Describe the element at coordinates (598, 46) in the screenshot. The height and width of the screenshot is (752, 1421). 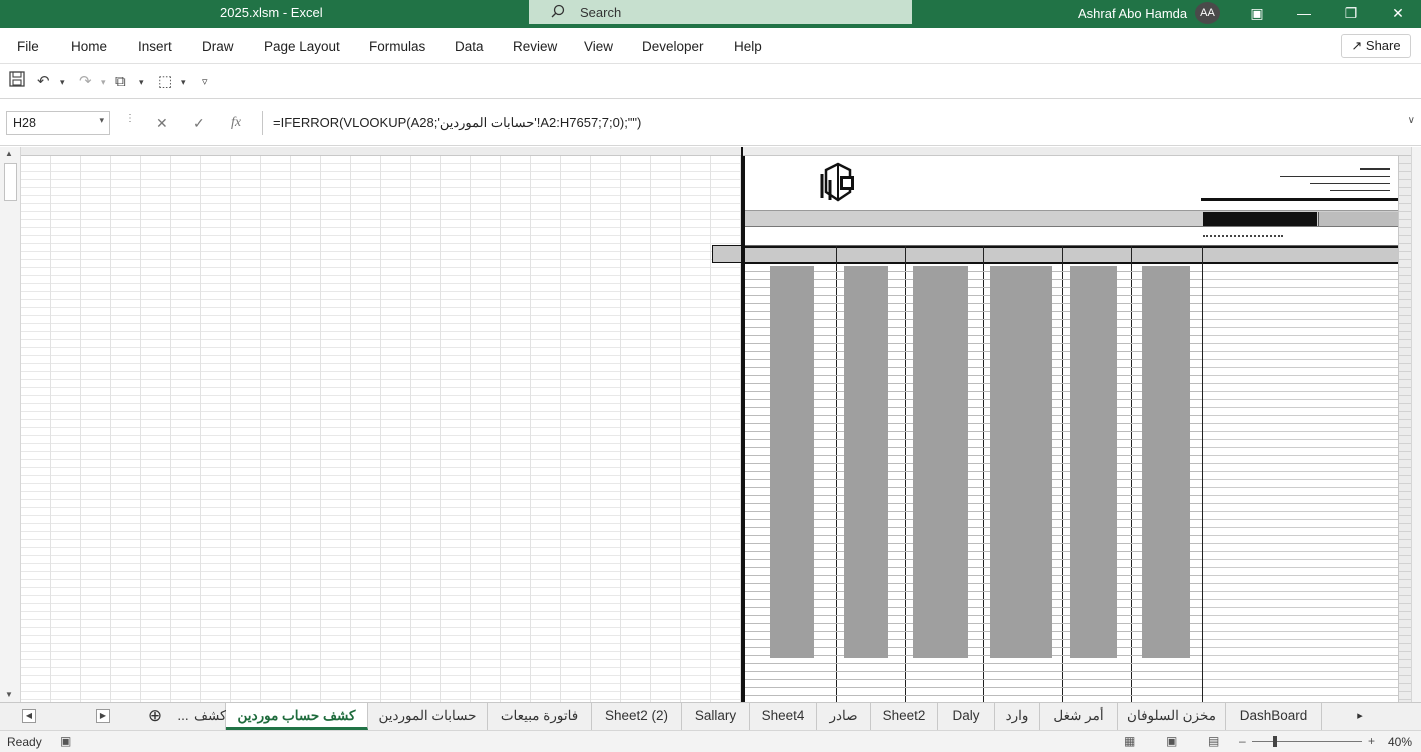
I see `tab-view: View` at that location.